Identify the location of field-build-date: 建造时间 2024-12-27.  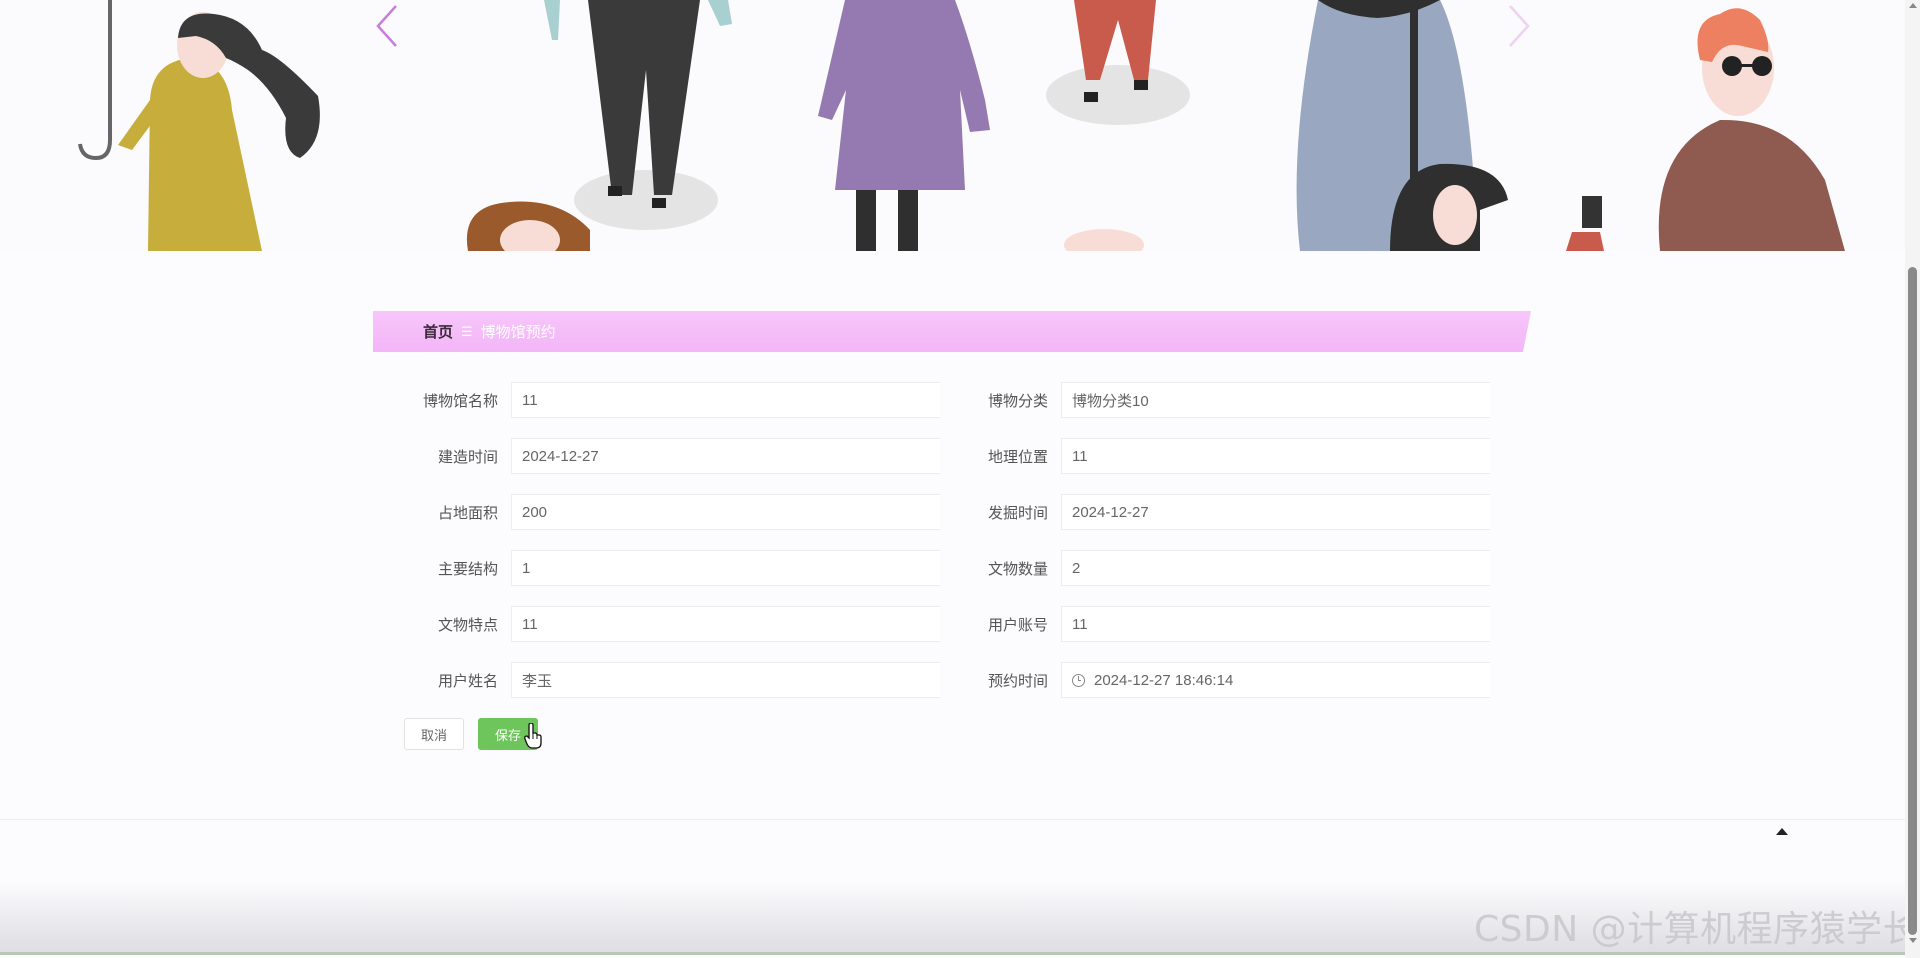
(656, 456).